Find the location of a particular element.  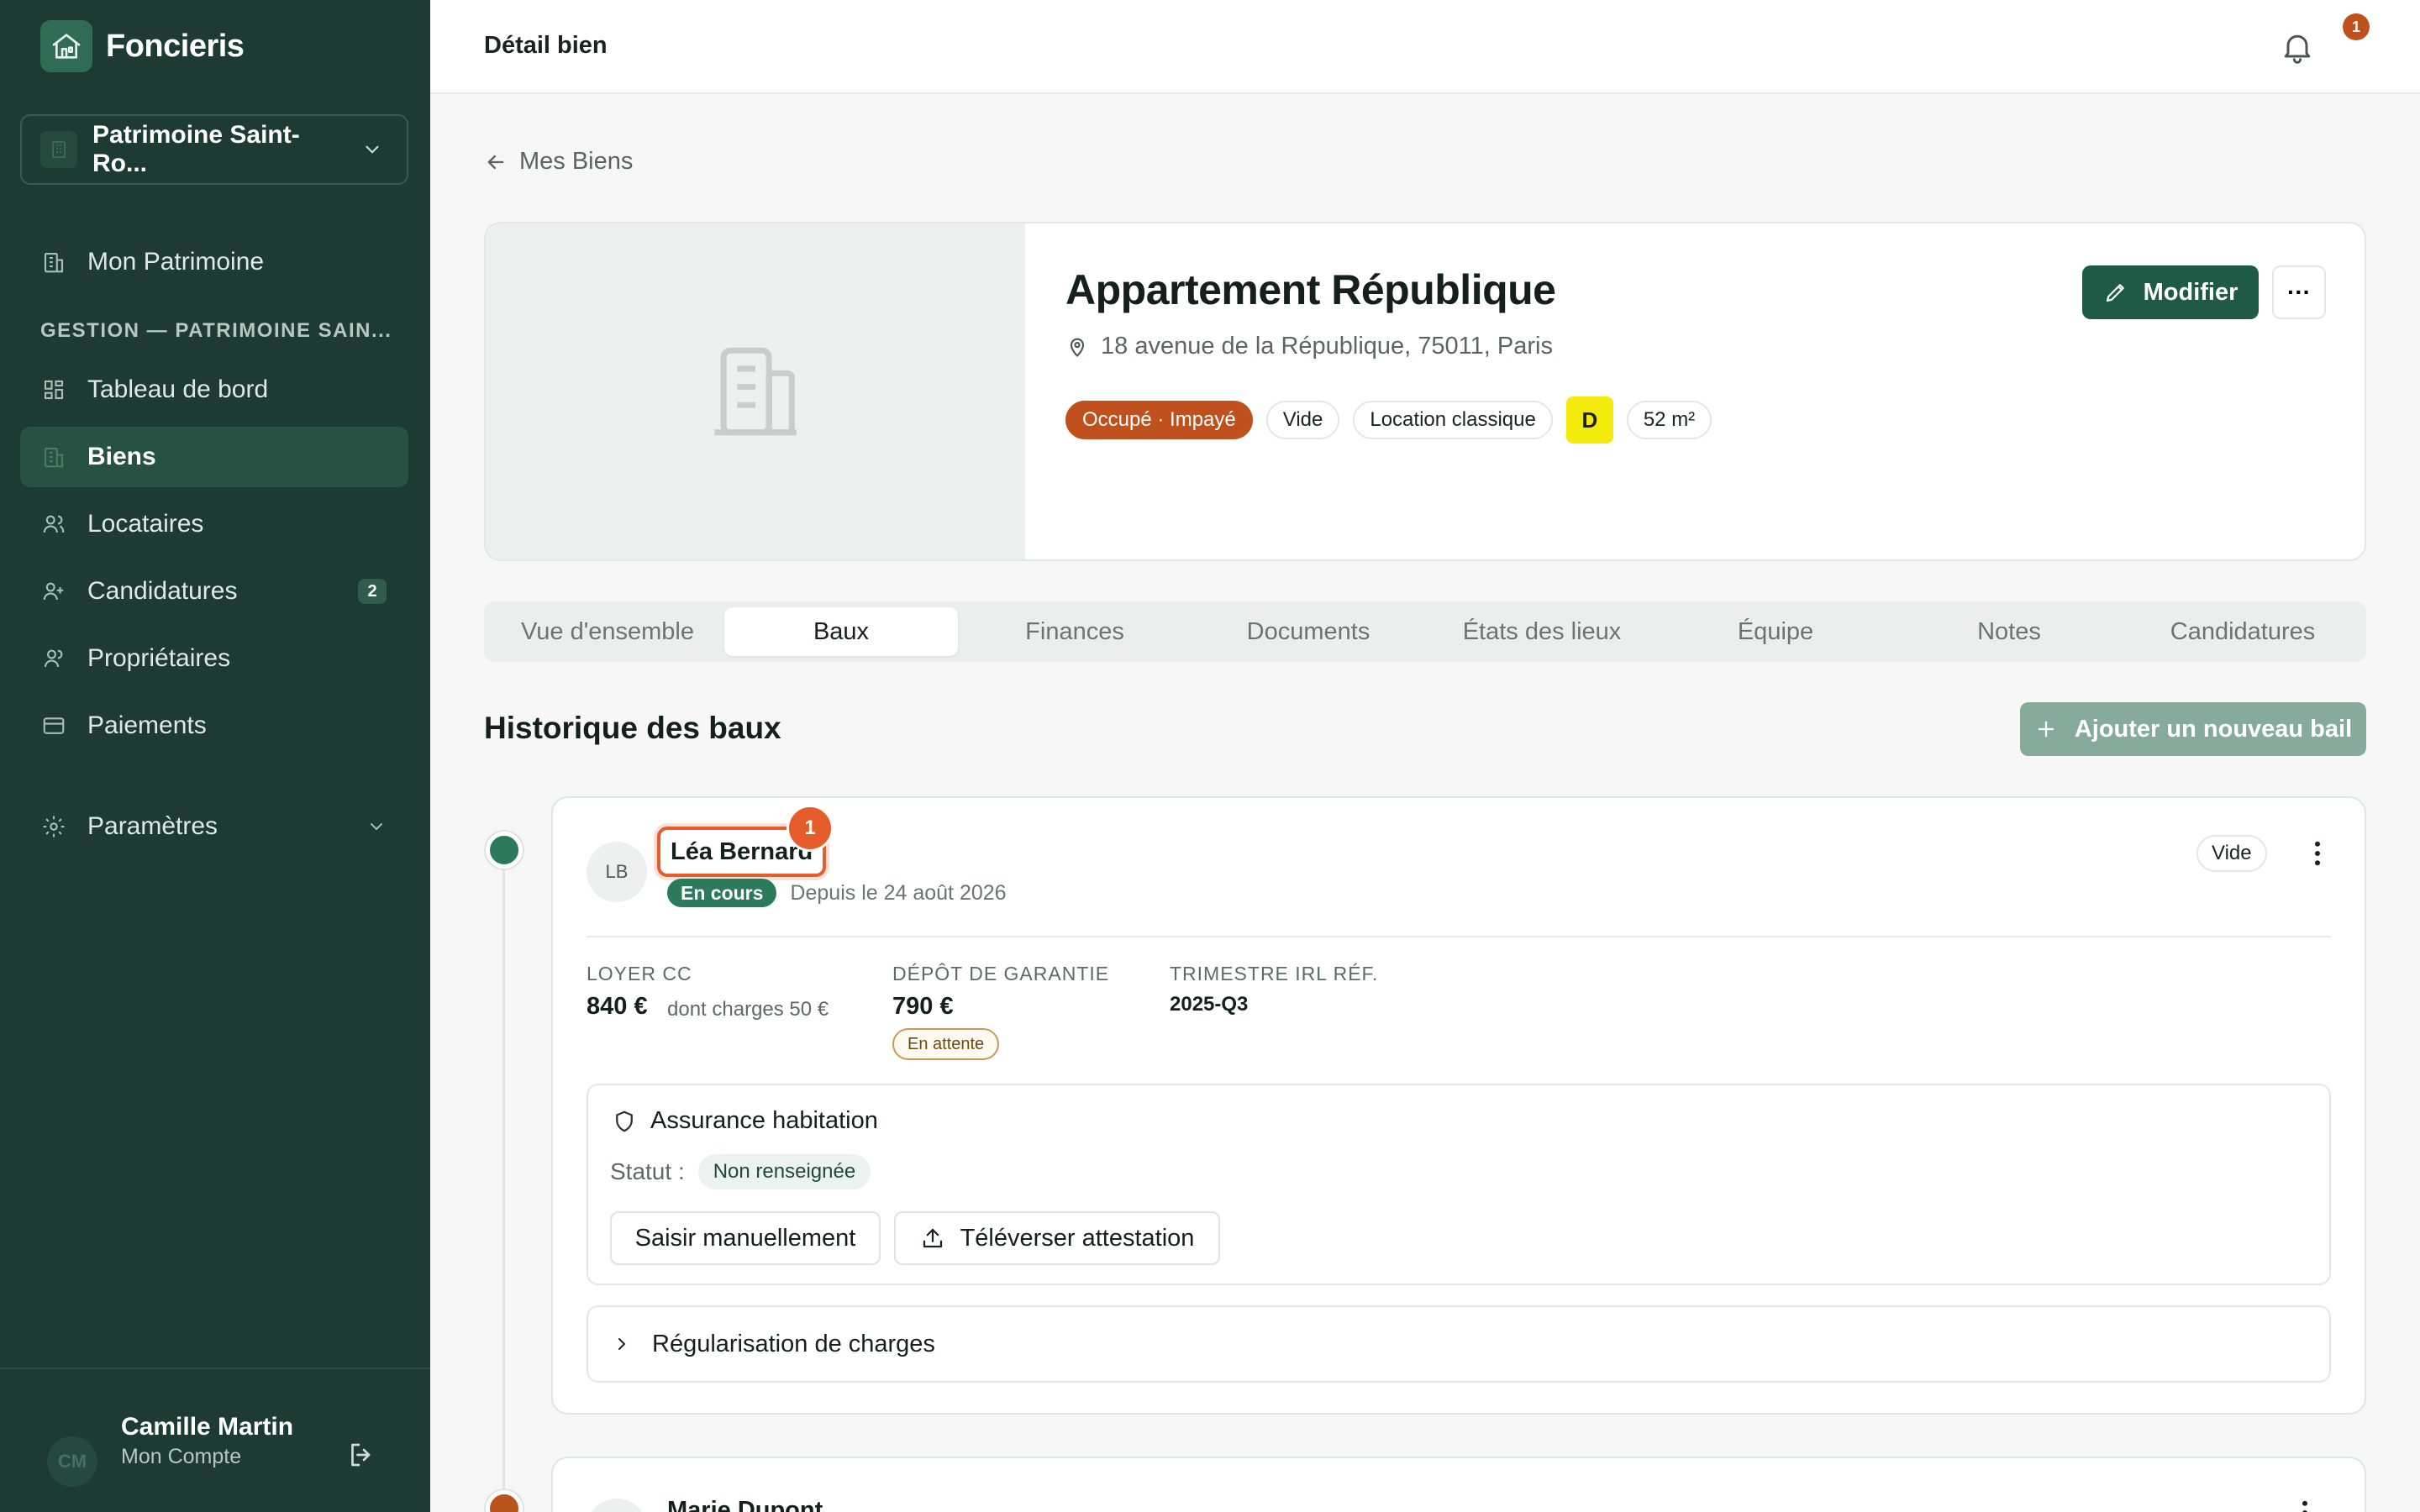

status-badge: Occupé · Impayé is located at coordinates (1159, 420).